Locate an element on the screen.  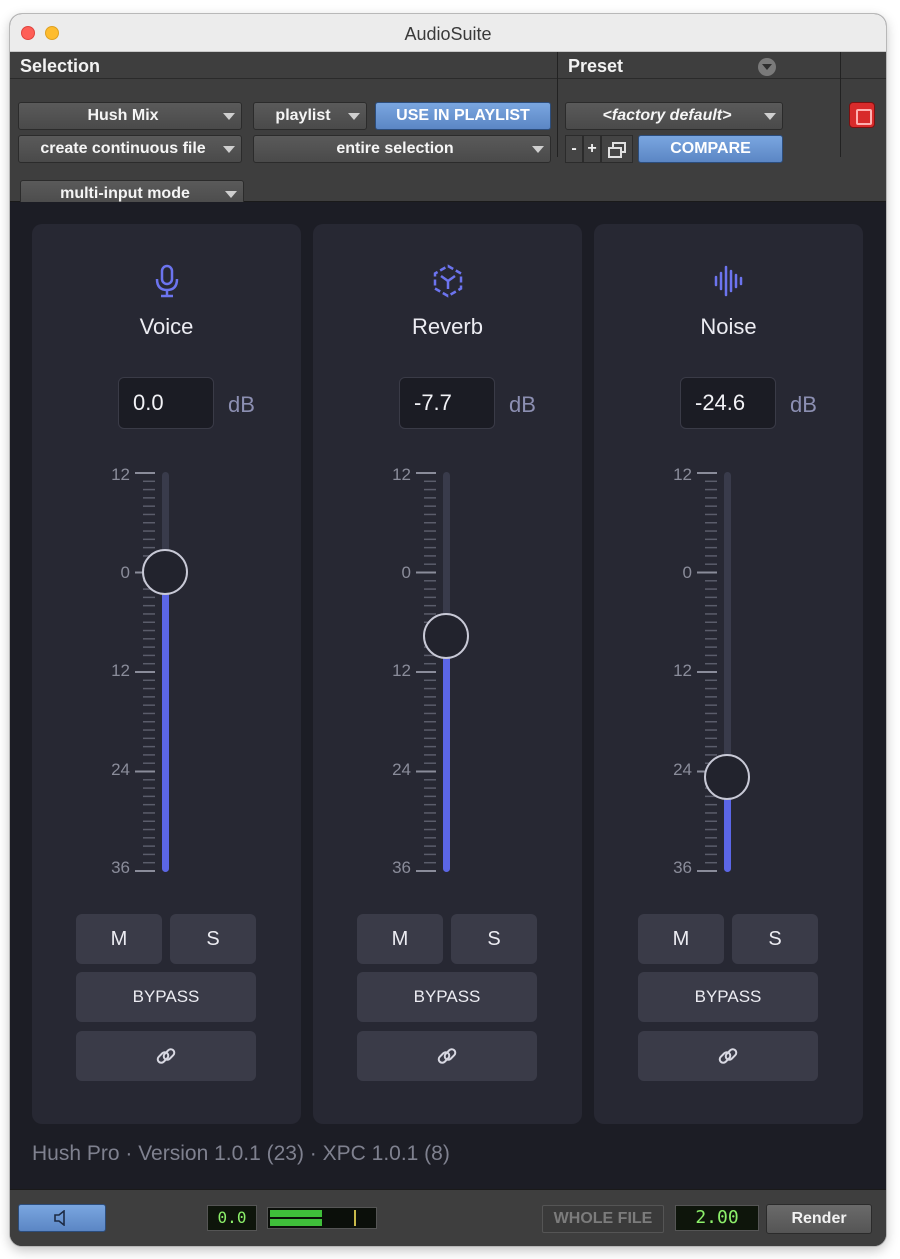
meter-peak-marker is located at coordinates (355, 1218).